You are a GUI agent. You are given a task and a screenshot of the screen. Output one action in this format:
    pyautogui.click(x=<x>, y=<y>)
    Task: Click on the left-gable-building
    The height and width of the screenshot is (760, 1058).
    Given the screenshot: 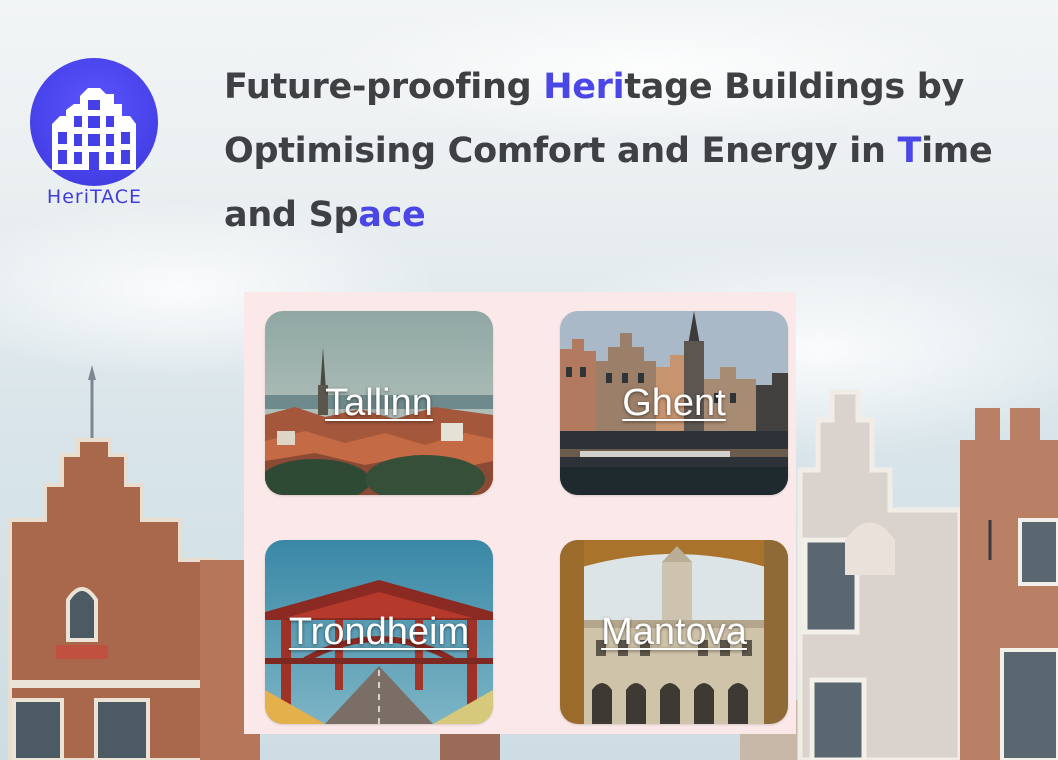 What is the action you would take?
    pyautogui.click(x=112, y=562)
    